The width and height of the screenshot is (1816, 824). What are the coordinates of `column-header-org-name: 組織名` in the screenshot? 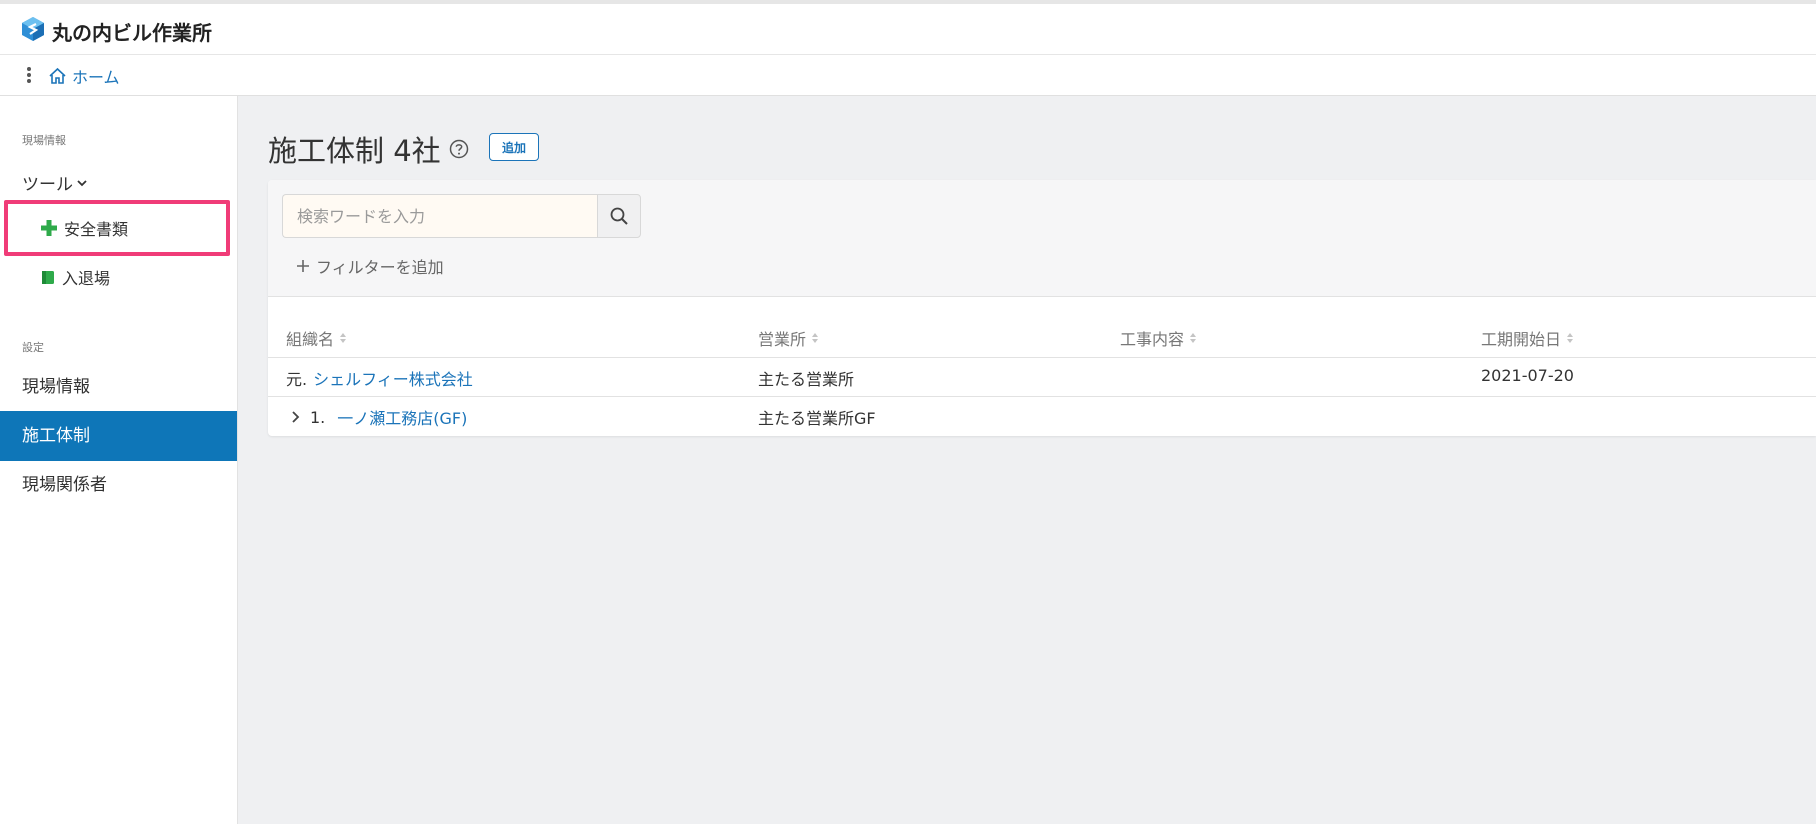 It's located at (316, 338).